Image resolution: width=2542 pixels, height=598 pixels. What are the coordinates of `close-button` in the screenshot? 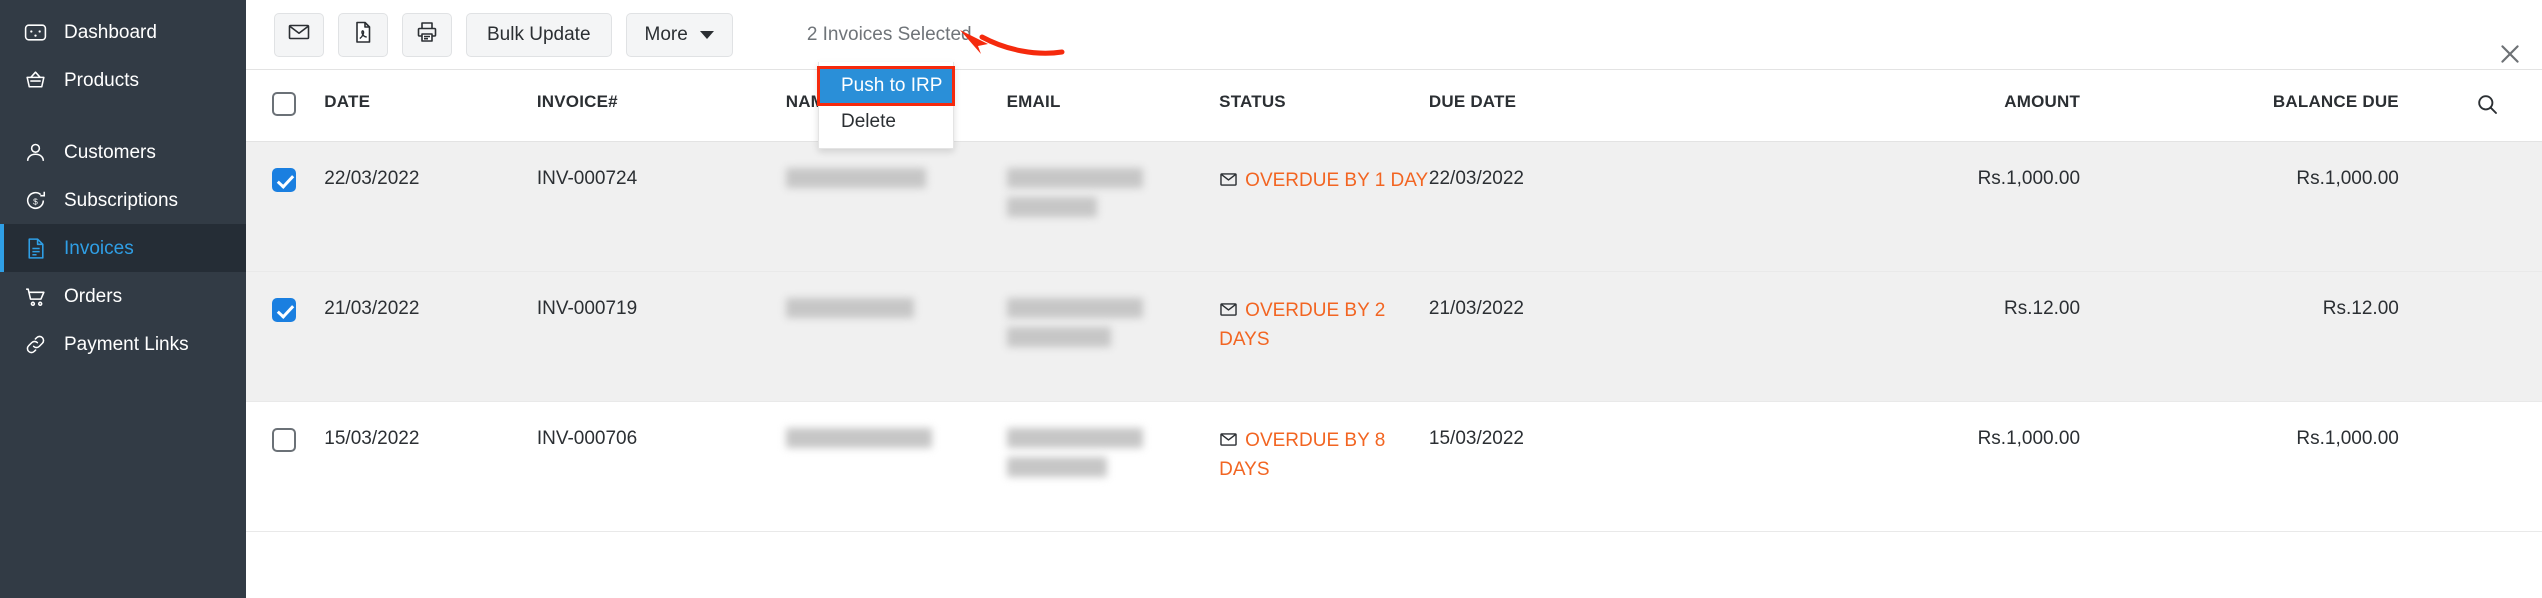 It's located at (2510, 56).